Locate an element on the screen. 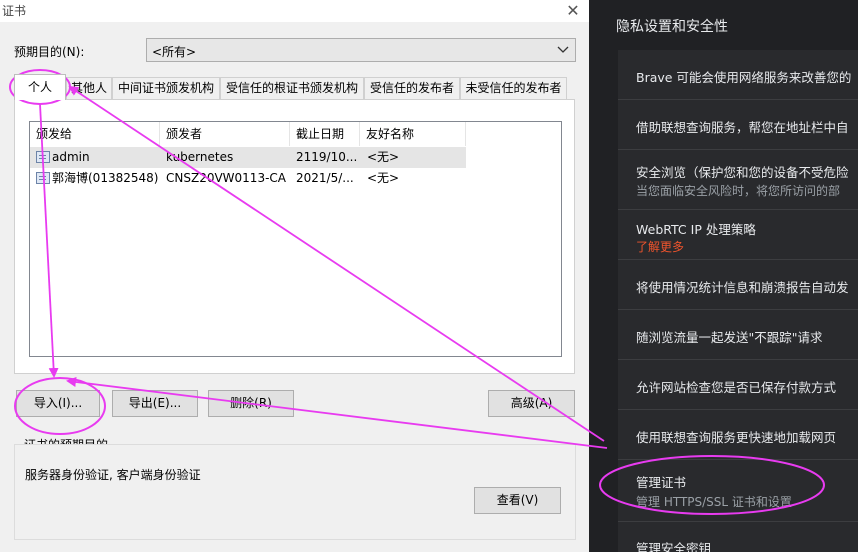 The height and width of the screenshot is (552, 858). settings-item-title: WebRTC IP 处理策略 is located at coordinates (696, 229).